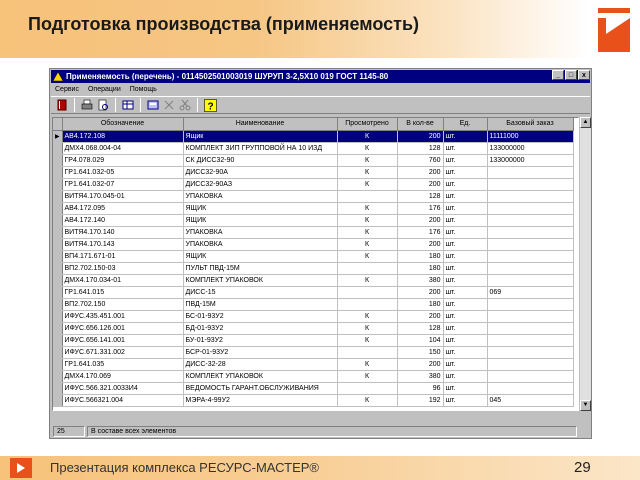  I want to click on table-row: ДМХ4.170.069 КОМПЛЕКТ УПАКОВОК К 380 шт., so click(313, 376).